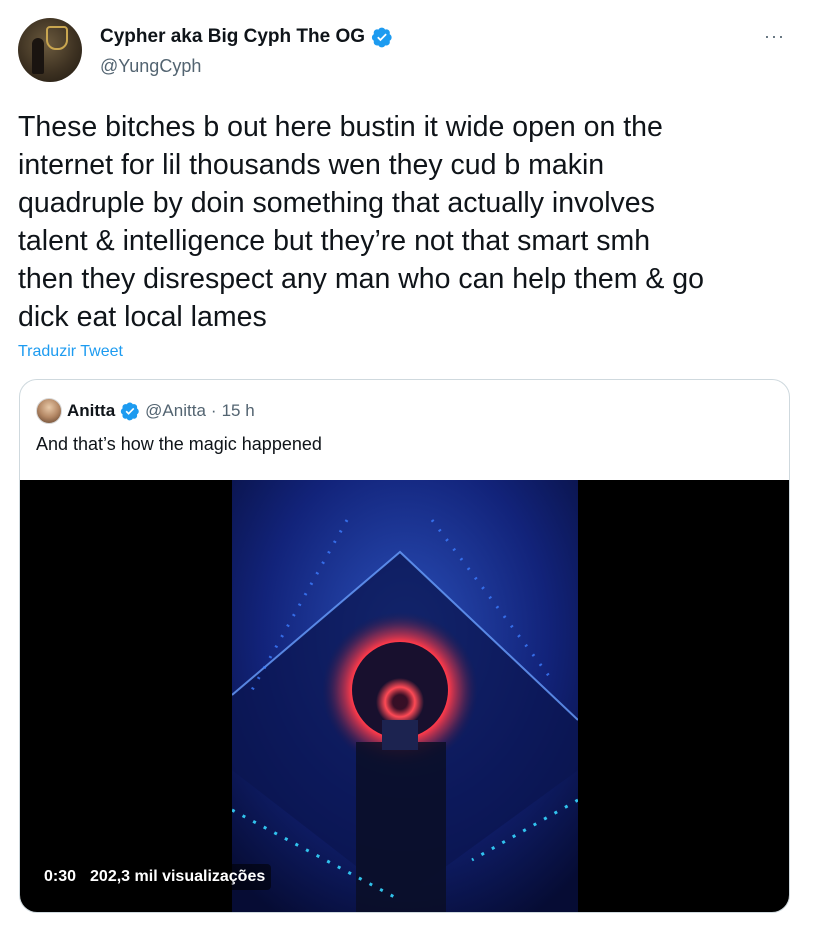  I want to click on author-avatar, so click(50, 50).